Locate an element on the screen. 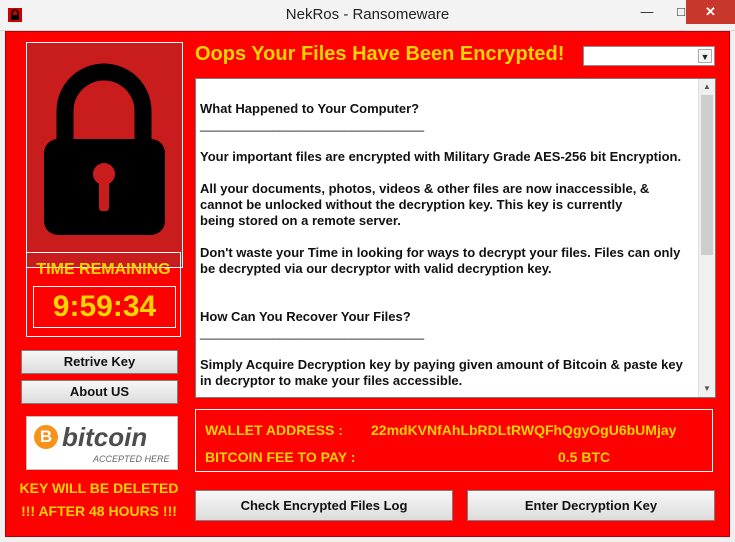 The width and height of the screenshot is (735, 542). section-title-what-happened: What Happened to Your Computer? is located at coordinates (310, 108).